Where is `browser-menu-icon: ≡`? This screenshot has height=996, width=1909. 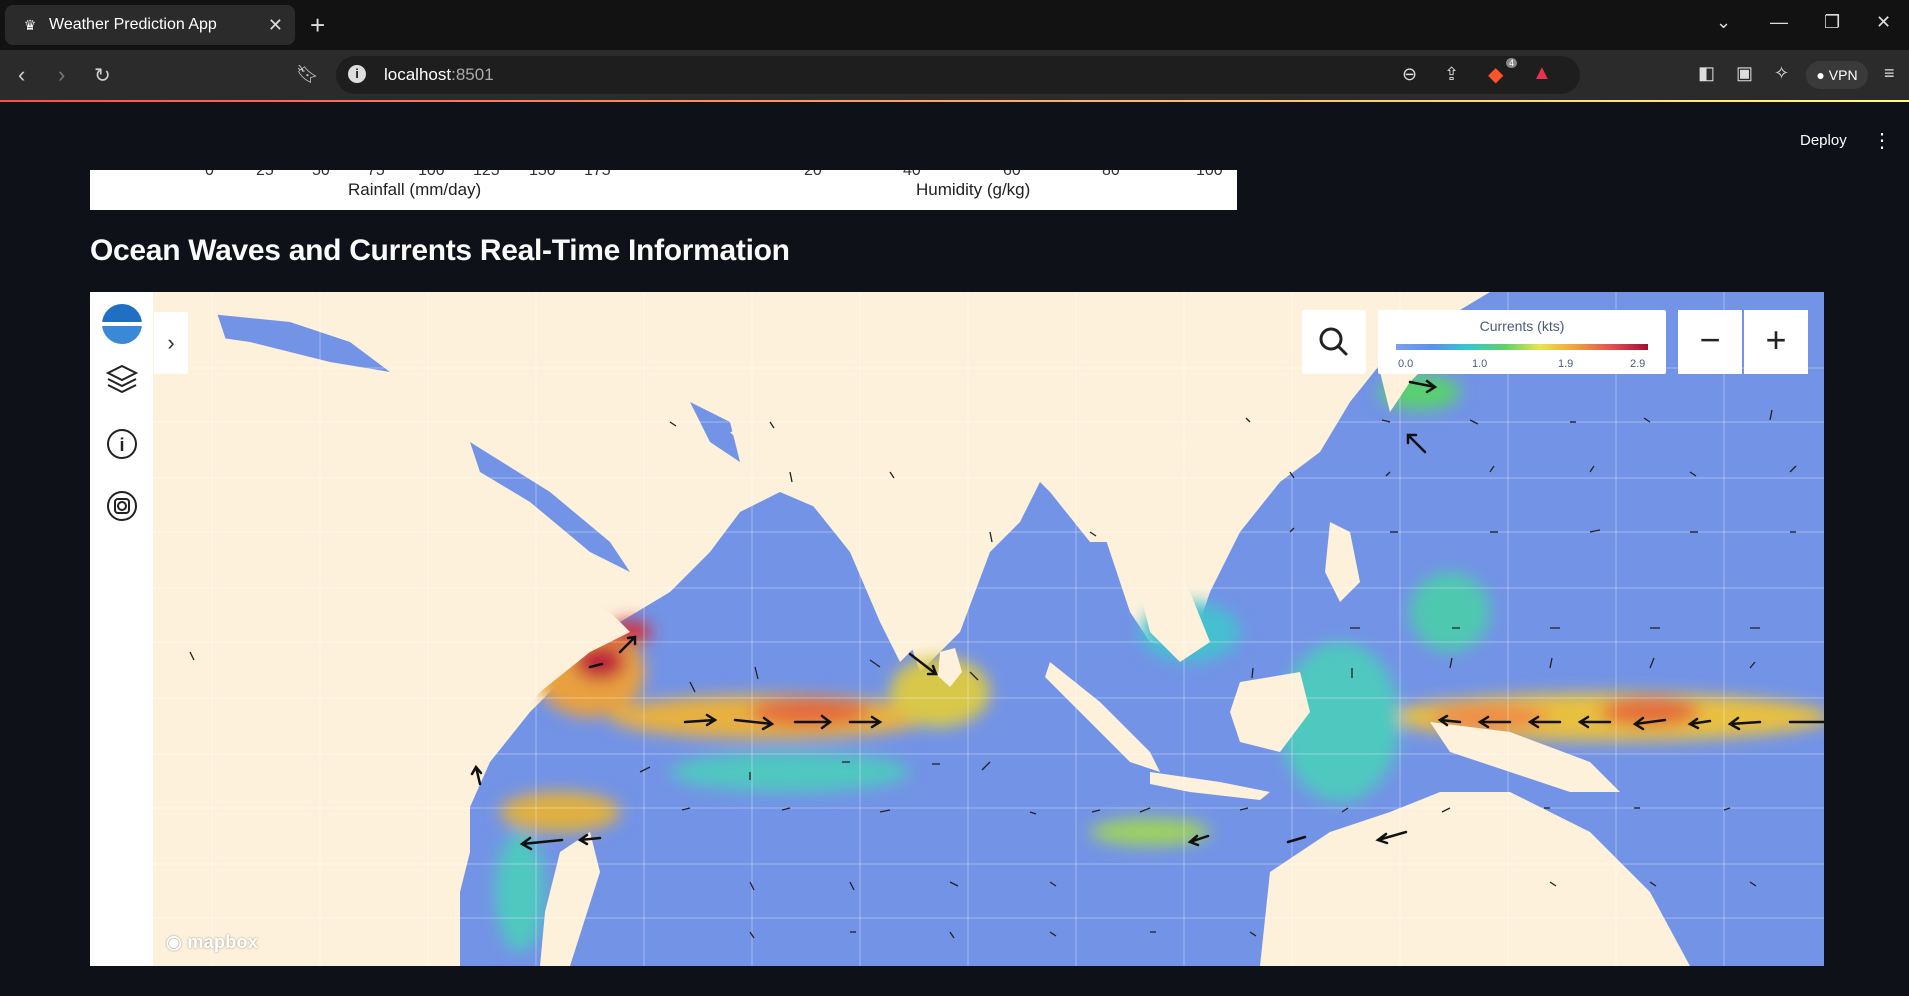
browser-menu-icon: ≡ is located at coordinates (1889, 73).